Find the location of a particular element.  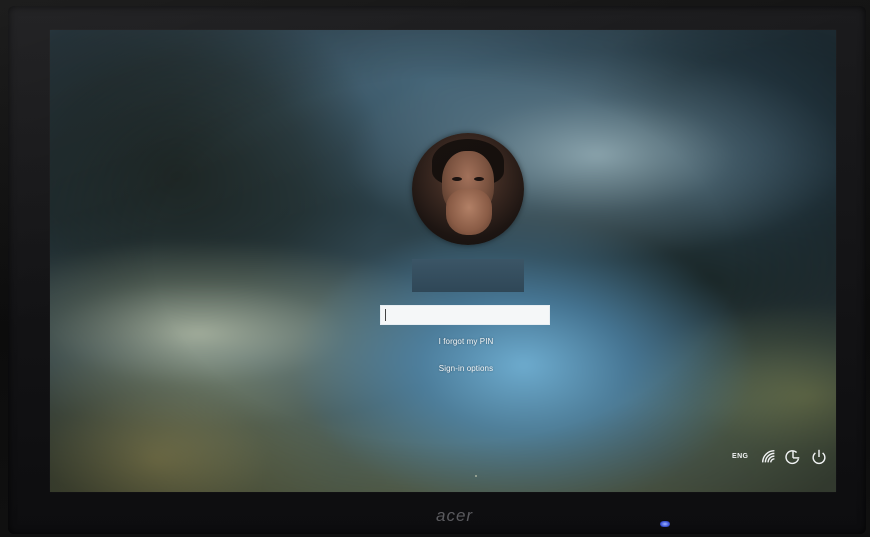

forgot-pin-link: I forgot my PIN is located at coordinates (466, 341).